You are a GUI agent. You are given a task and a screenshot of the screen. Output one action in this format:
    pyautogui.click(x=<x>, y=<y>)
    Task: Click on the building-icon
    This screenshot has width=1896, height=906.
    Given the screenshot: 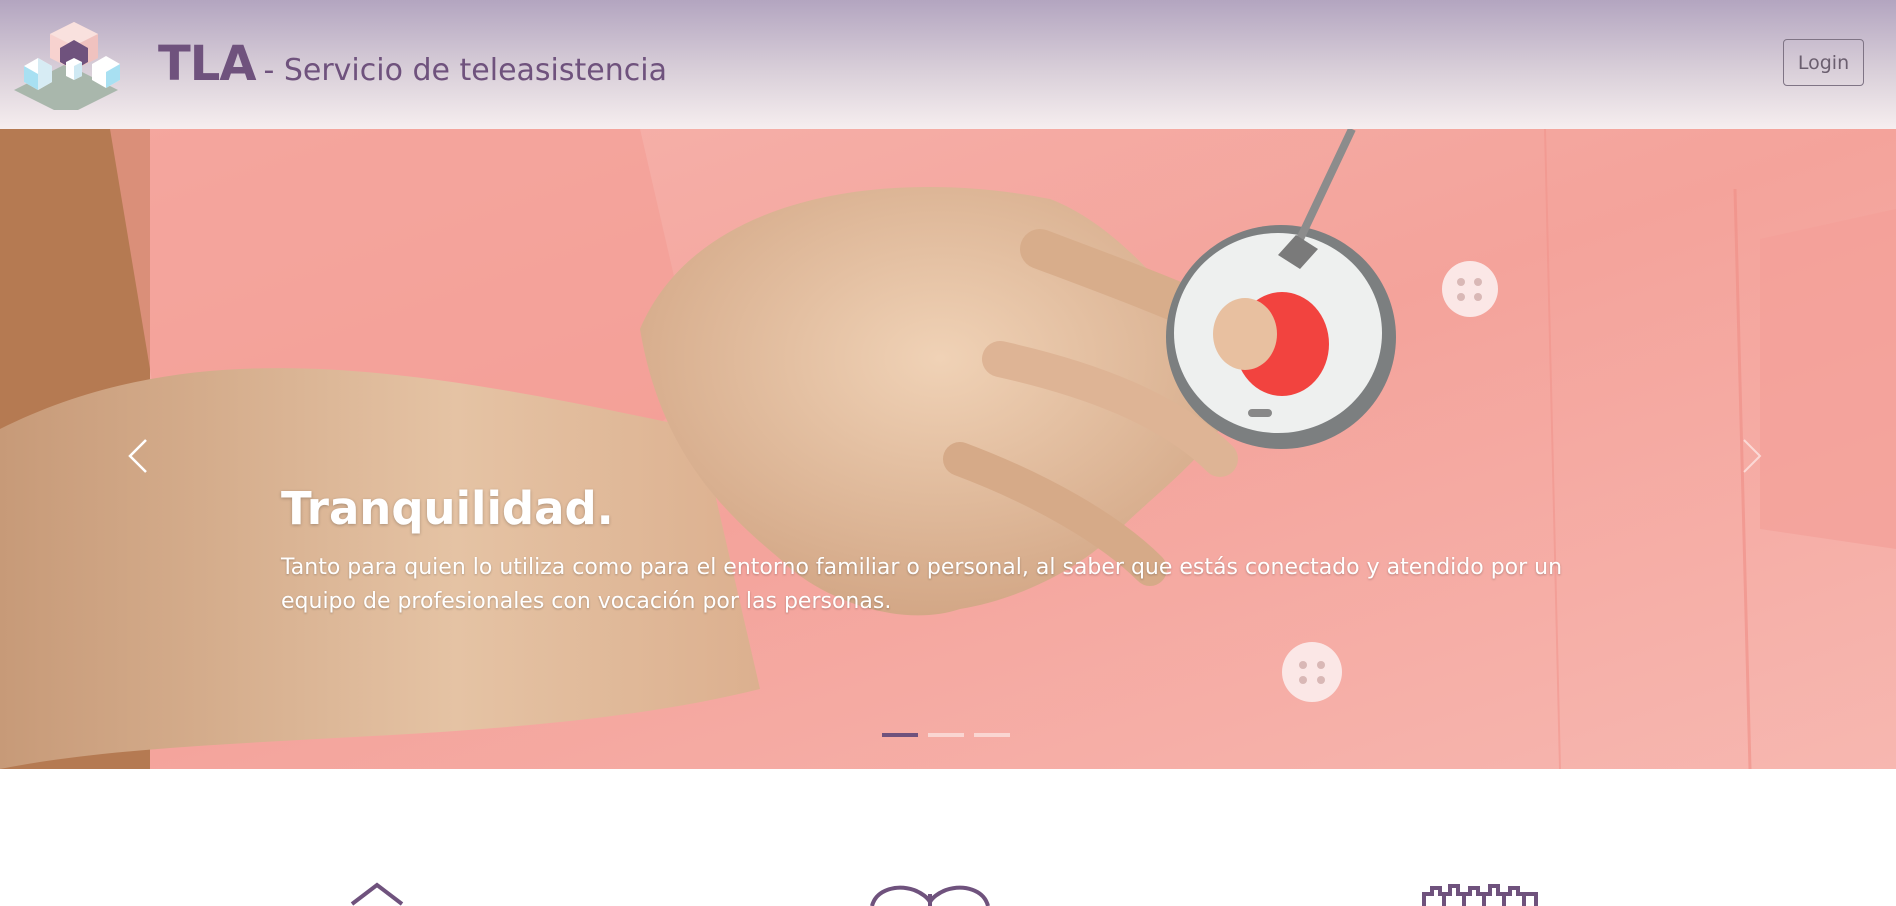 What is the action you would take?
    pyautogui.click(x=1480, y=895)
    